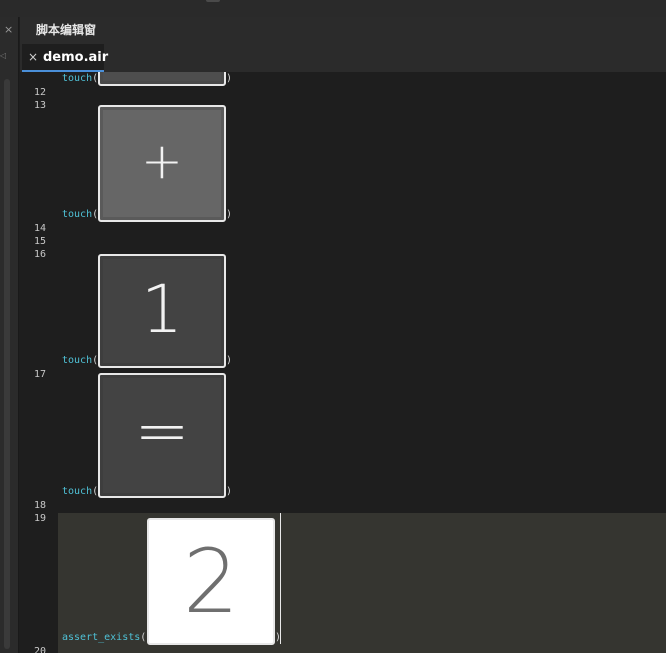 The image size is (666, 653). I want to click on text-cursor, so click(280, 578).